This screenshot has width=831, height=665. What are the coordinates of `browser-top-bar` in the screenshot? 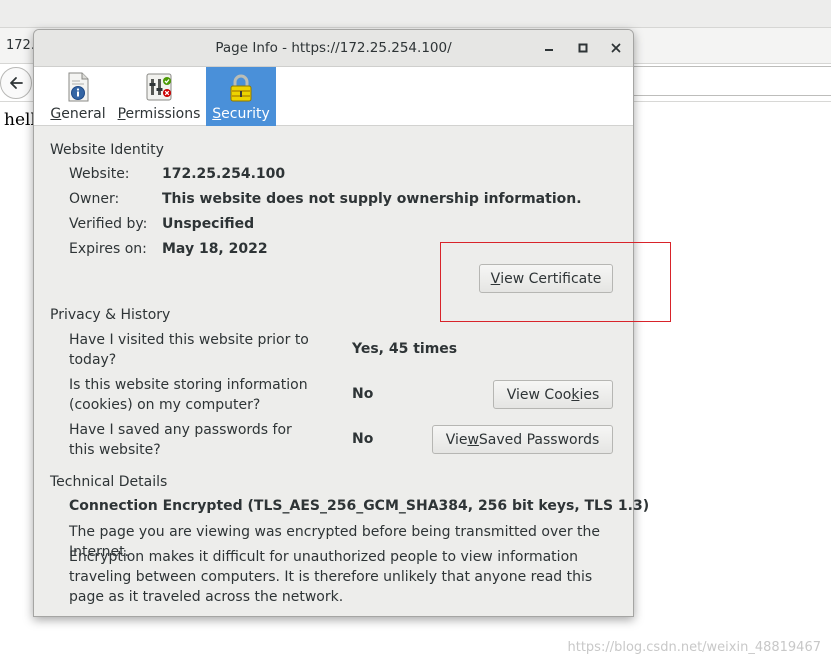 It's located at (415, 14).